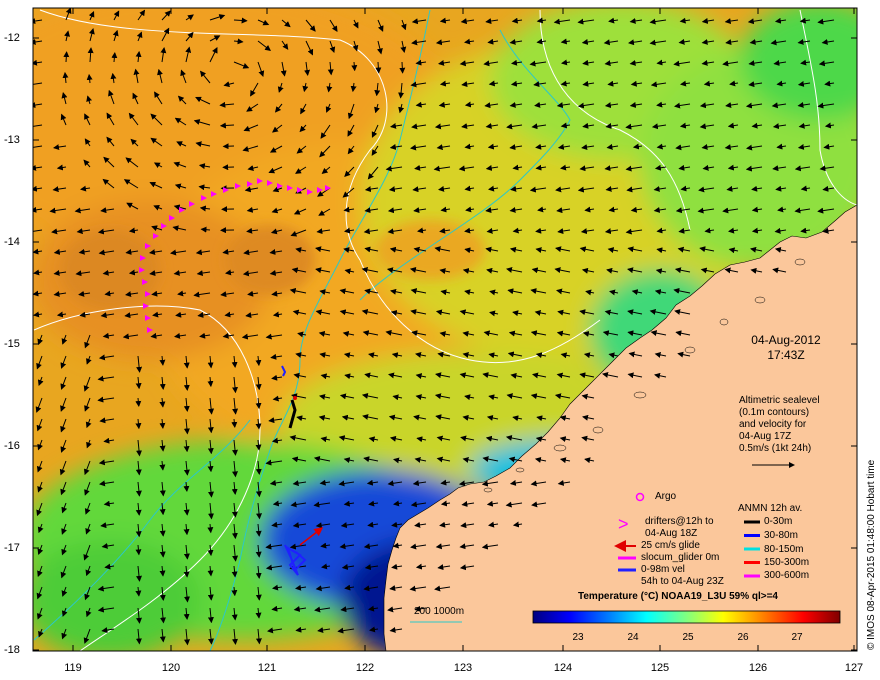 The image size is (880, 680). What do you see at coordinates (778, 521) in the screenshot?
I see `legend-anmn-item: 0-30m` at bounding box center [778, 521].